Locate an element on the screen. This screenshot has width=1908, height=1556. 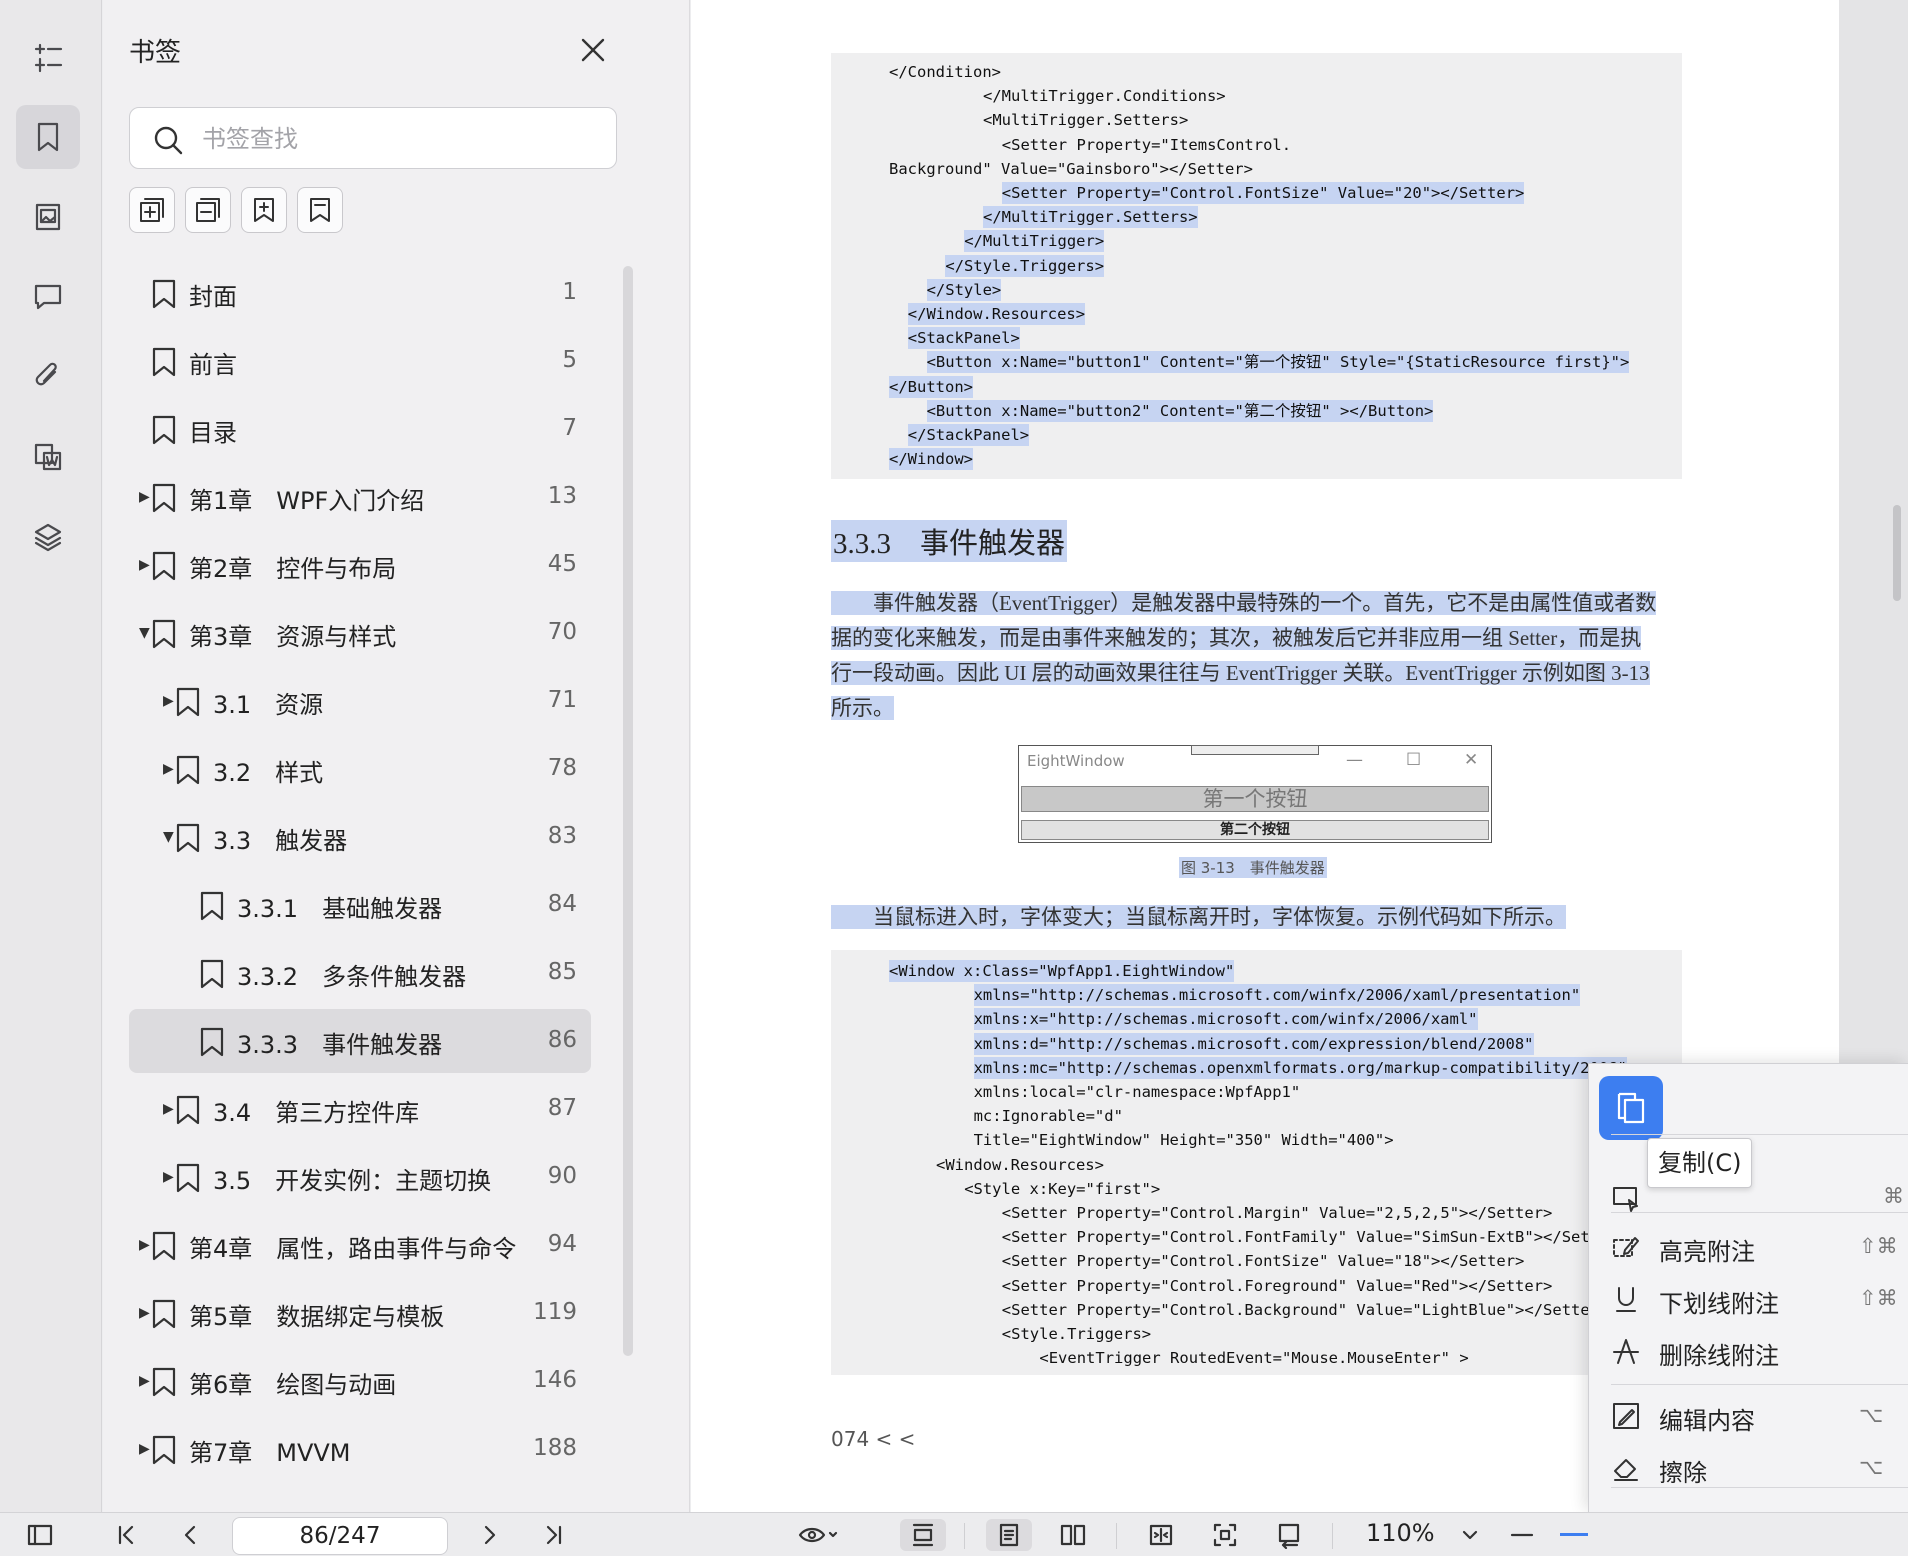
bookmark-search is located at coordinates (373, 138).